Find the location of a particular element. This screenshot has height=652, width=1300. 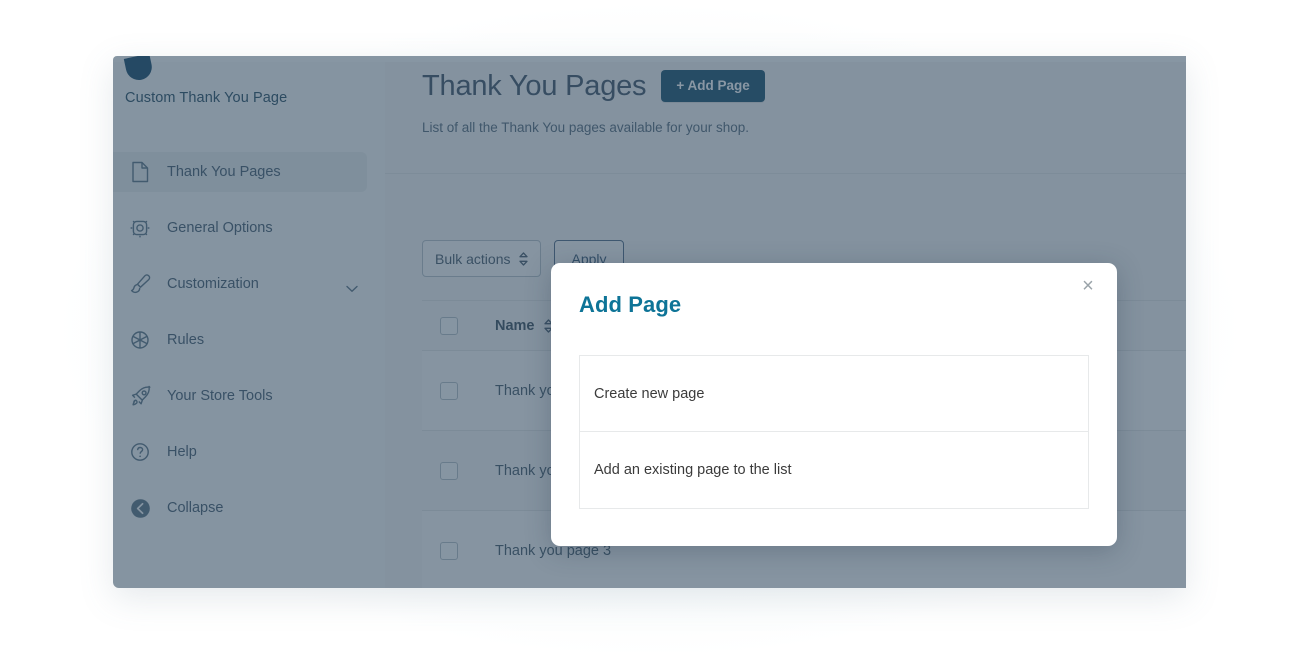

sidebar-item-rules: Rules is located at coordinates (249, 340).